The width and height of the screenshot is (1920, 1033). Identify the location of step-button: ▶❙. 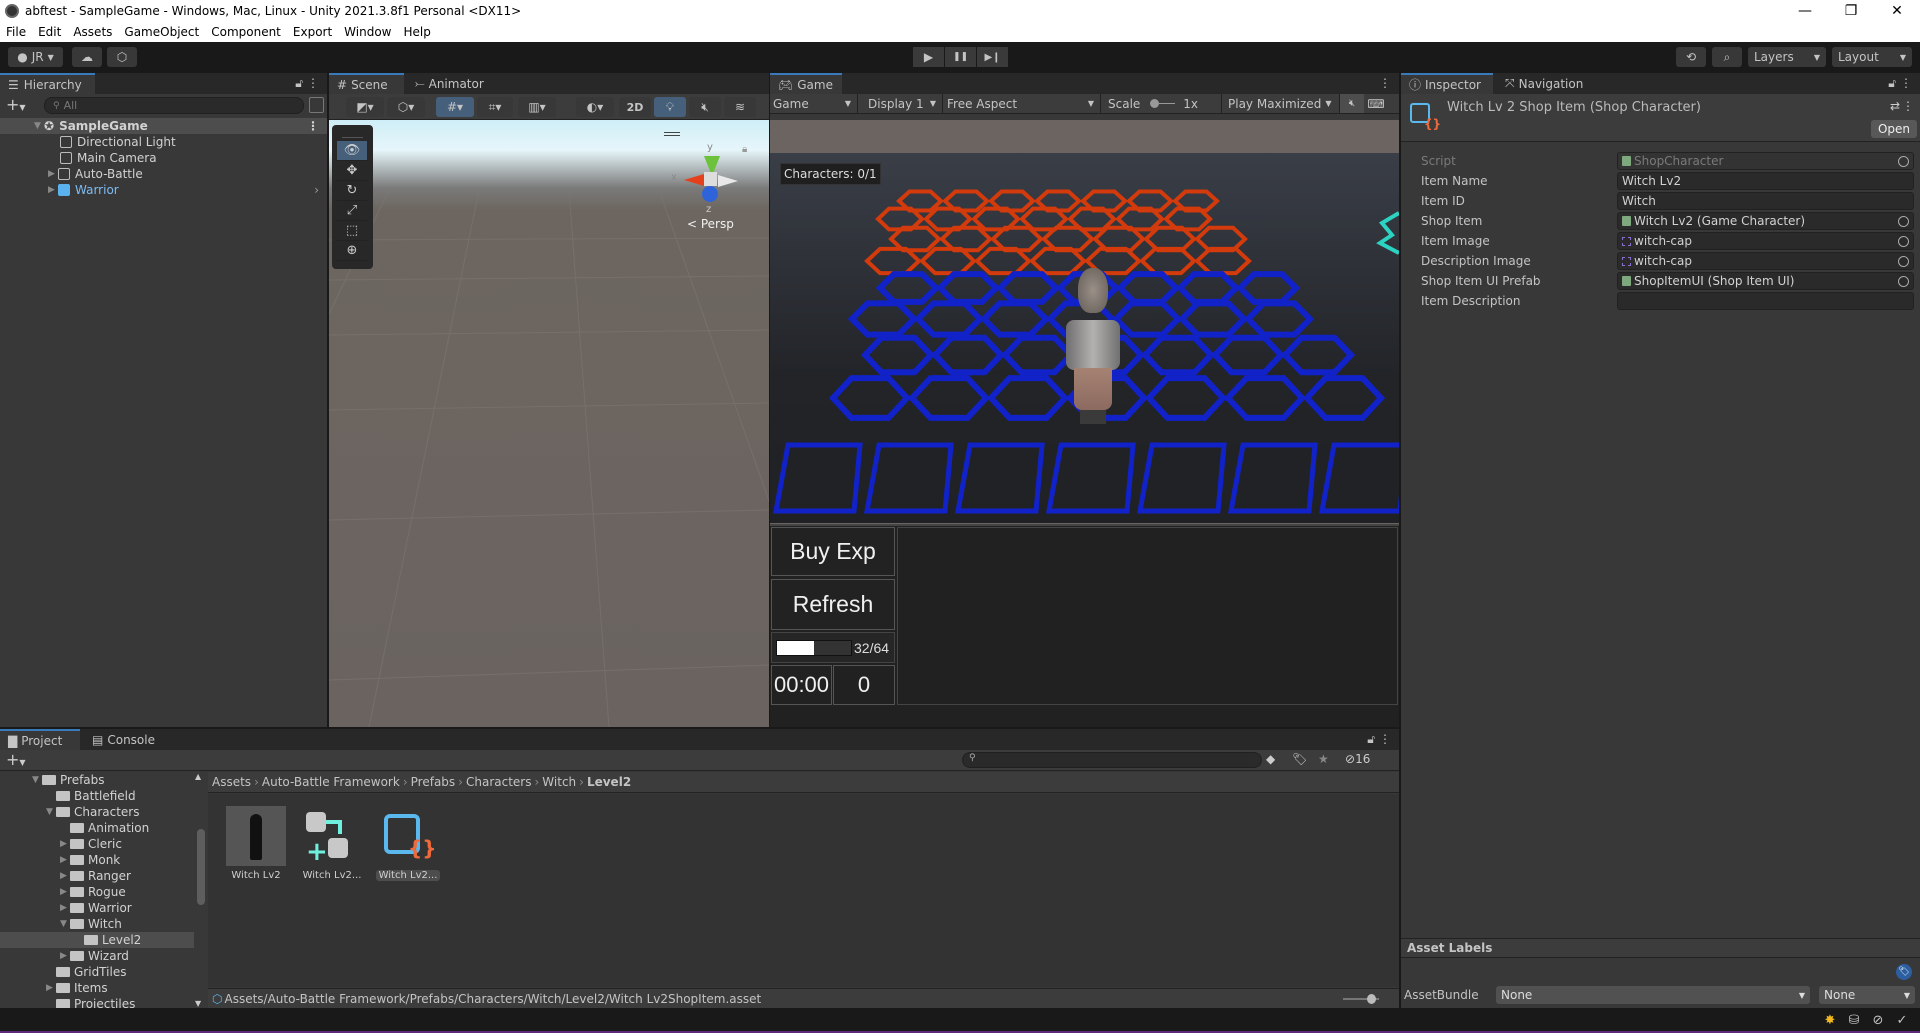
(992, 57).